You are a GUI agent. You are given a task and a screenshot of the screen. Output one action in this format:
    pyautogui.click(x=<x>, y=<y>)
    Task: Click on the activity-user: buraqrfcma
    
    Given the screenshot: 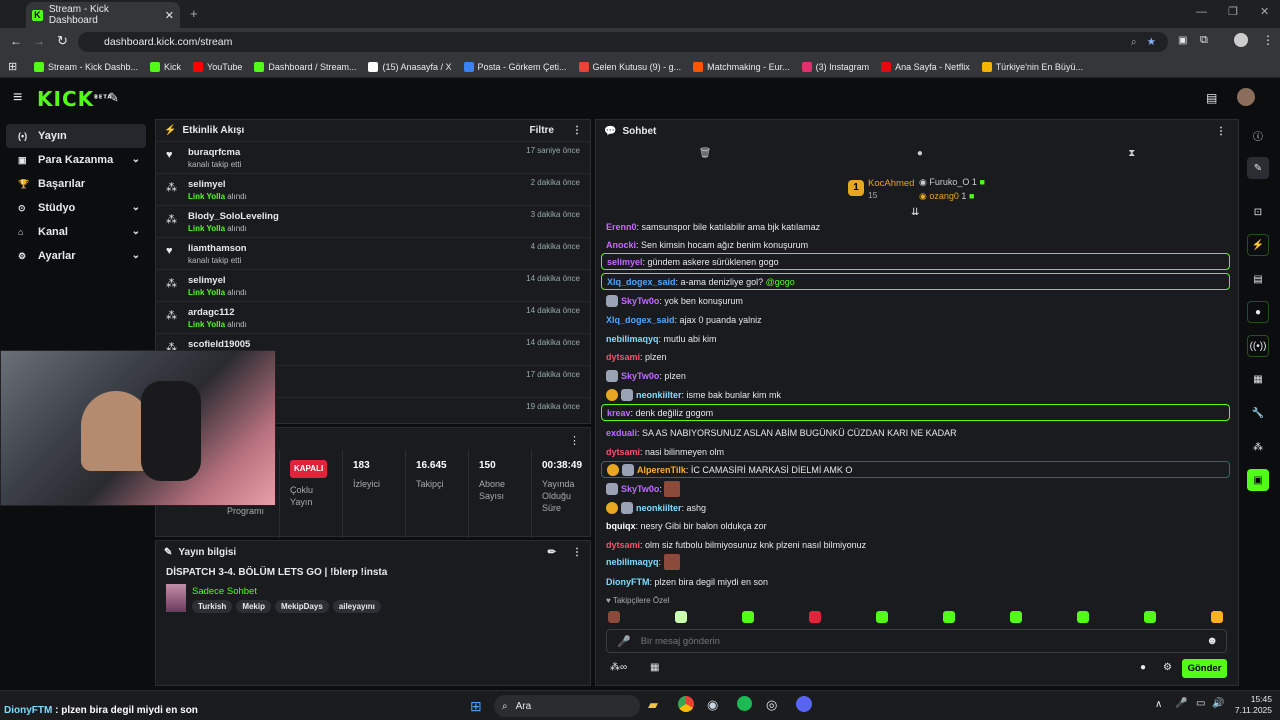 What is the action you would take?
    pyautogui.click(x=214, y=152)
    